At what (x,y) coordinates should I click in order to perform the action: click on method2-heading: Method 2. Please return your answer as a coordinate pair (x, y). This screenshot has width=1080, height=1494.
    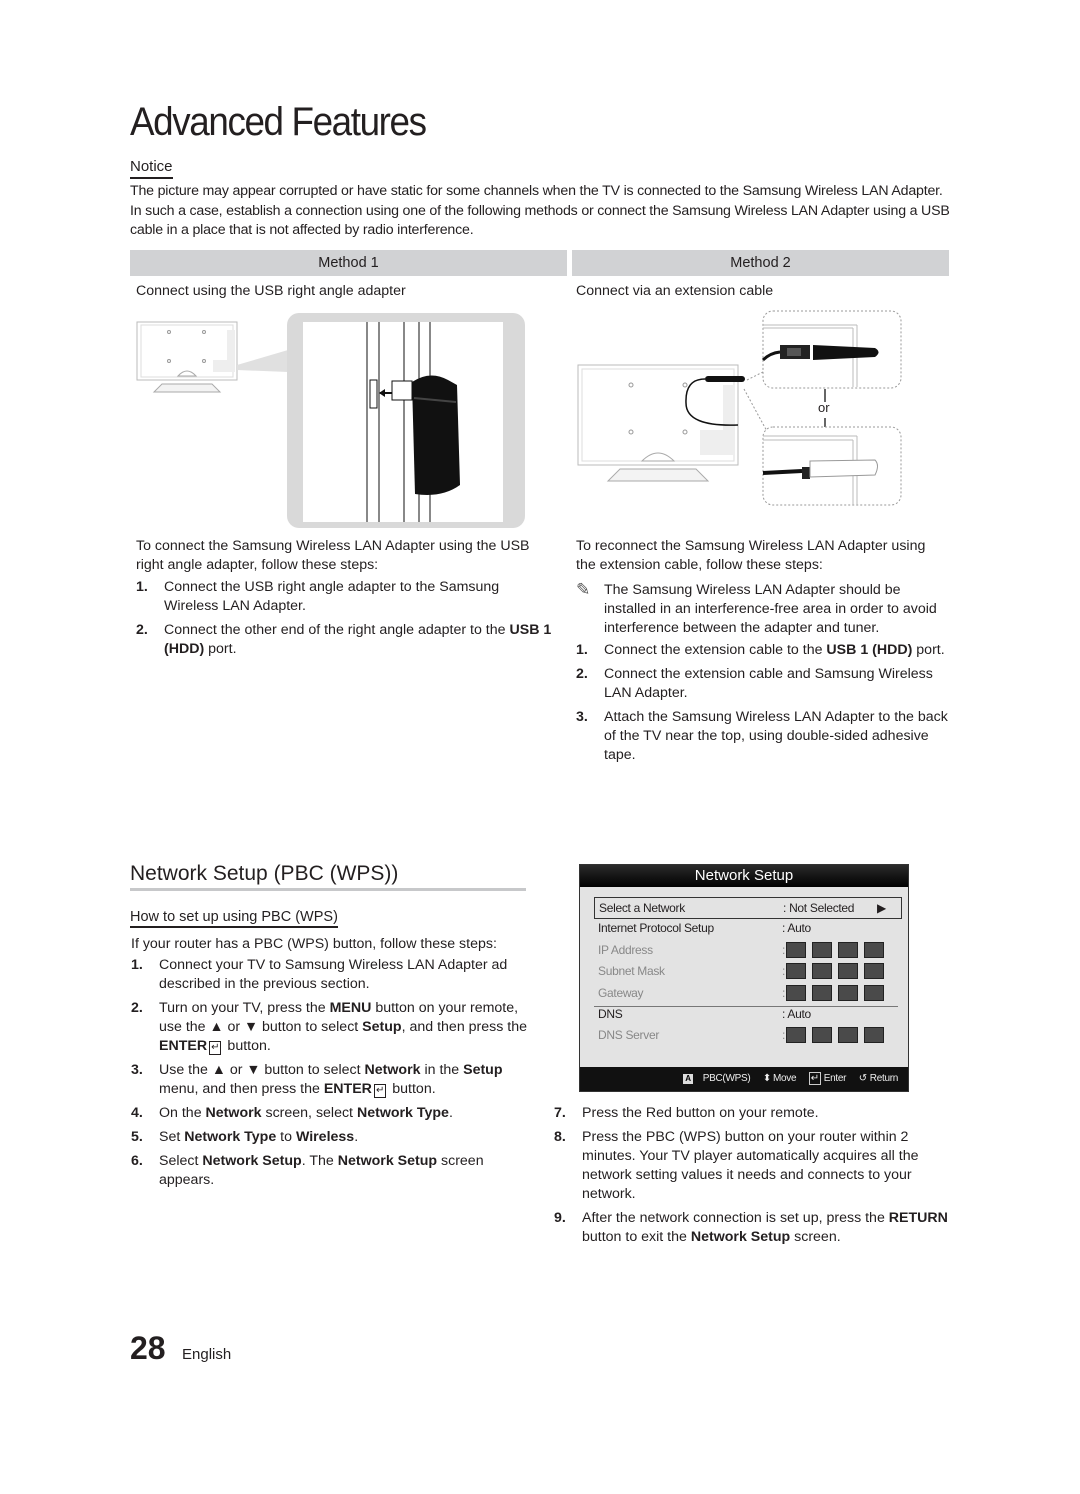
    Looking at the image, I should click on (760, 263).